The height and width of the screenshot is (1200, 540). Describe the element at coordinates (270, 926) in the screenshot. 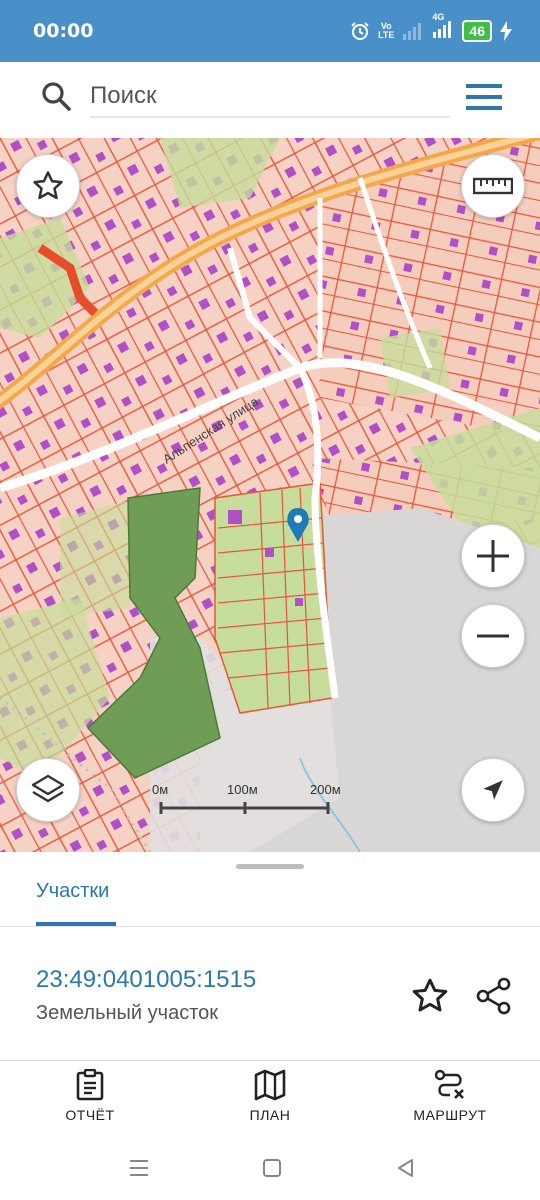

I see `divider` at that location.